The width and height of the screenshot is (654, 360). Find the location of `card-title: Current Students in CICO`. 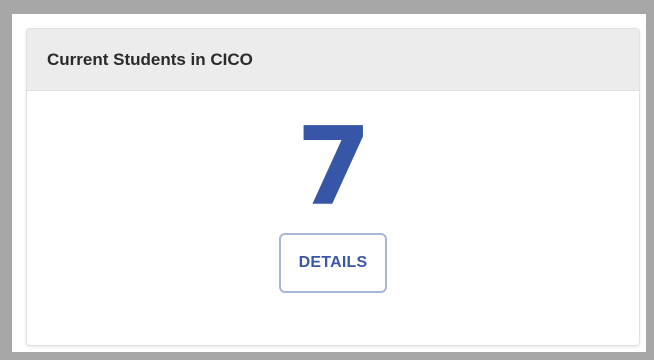

card-title: Current Students in CICO is located at coordinates (150, 59).